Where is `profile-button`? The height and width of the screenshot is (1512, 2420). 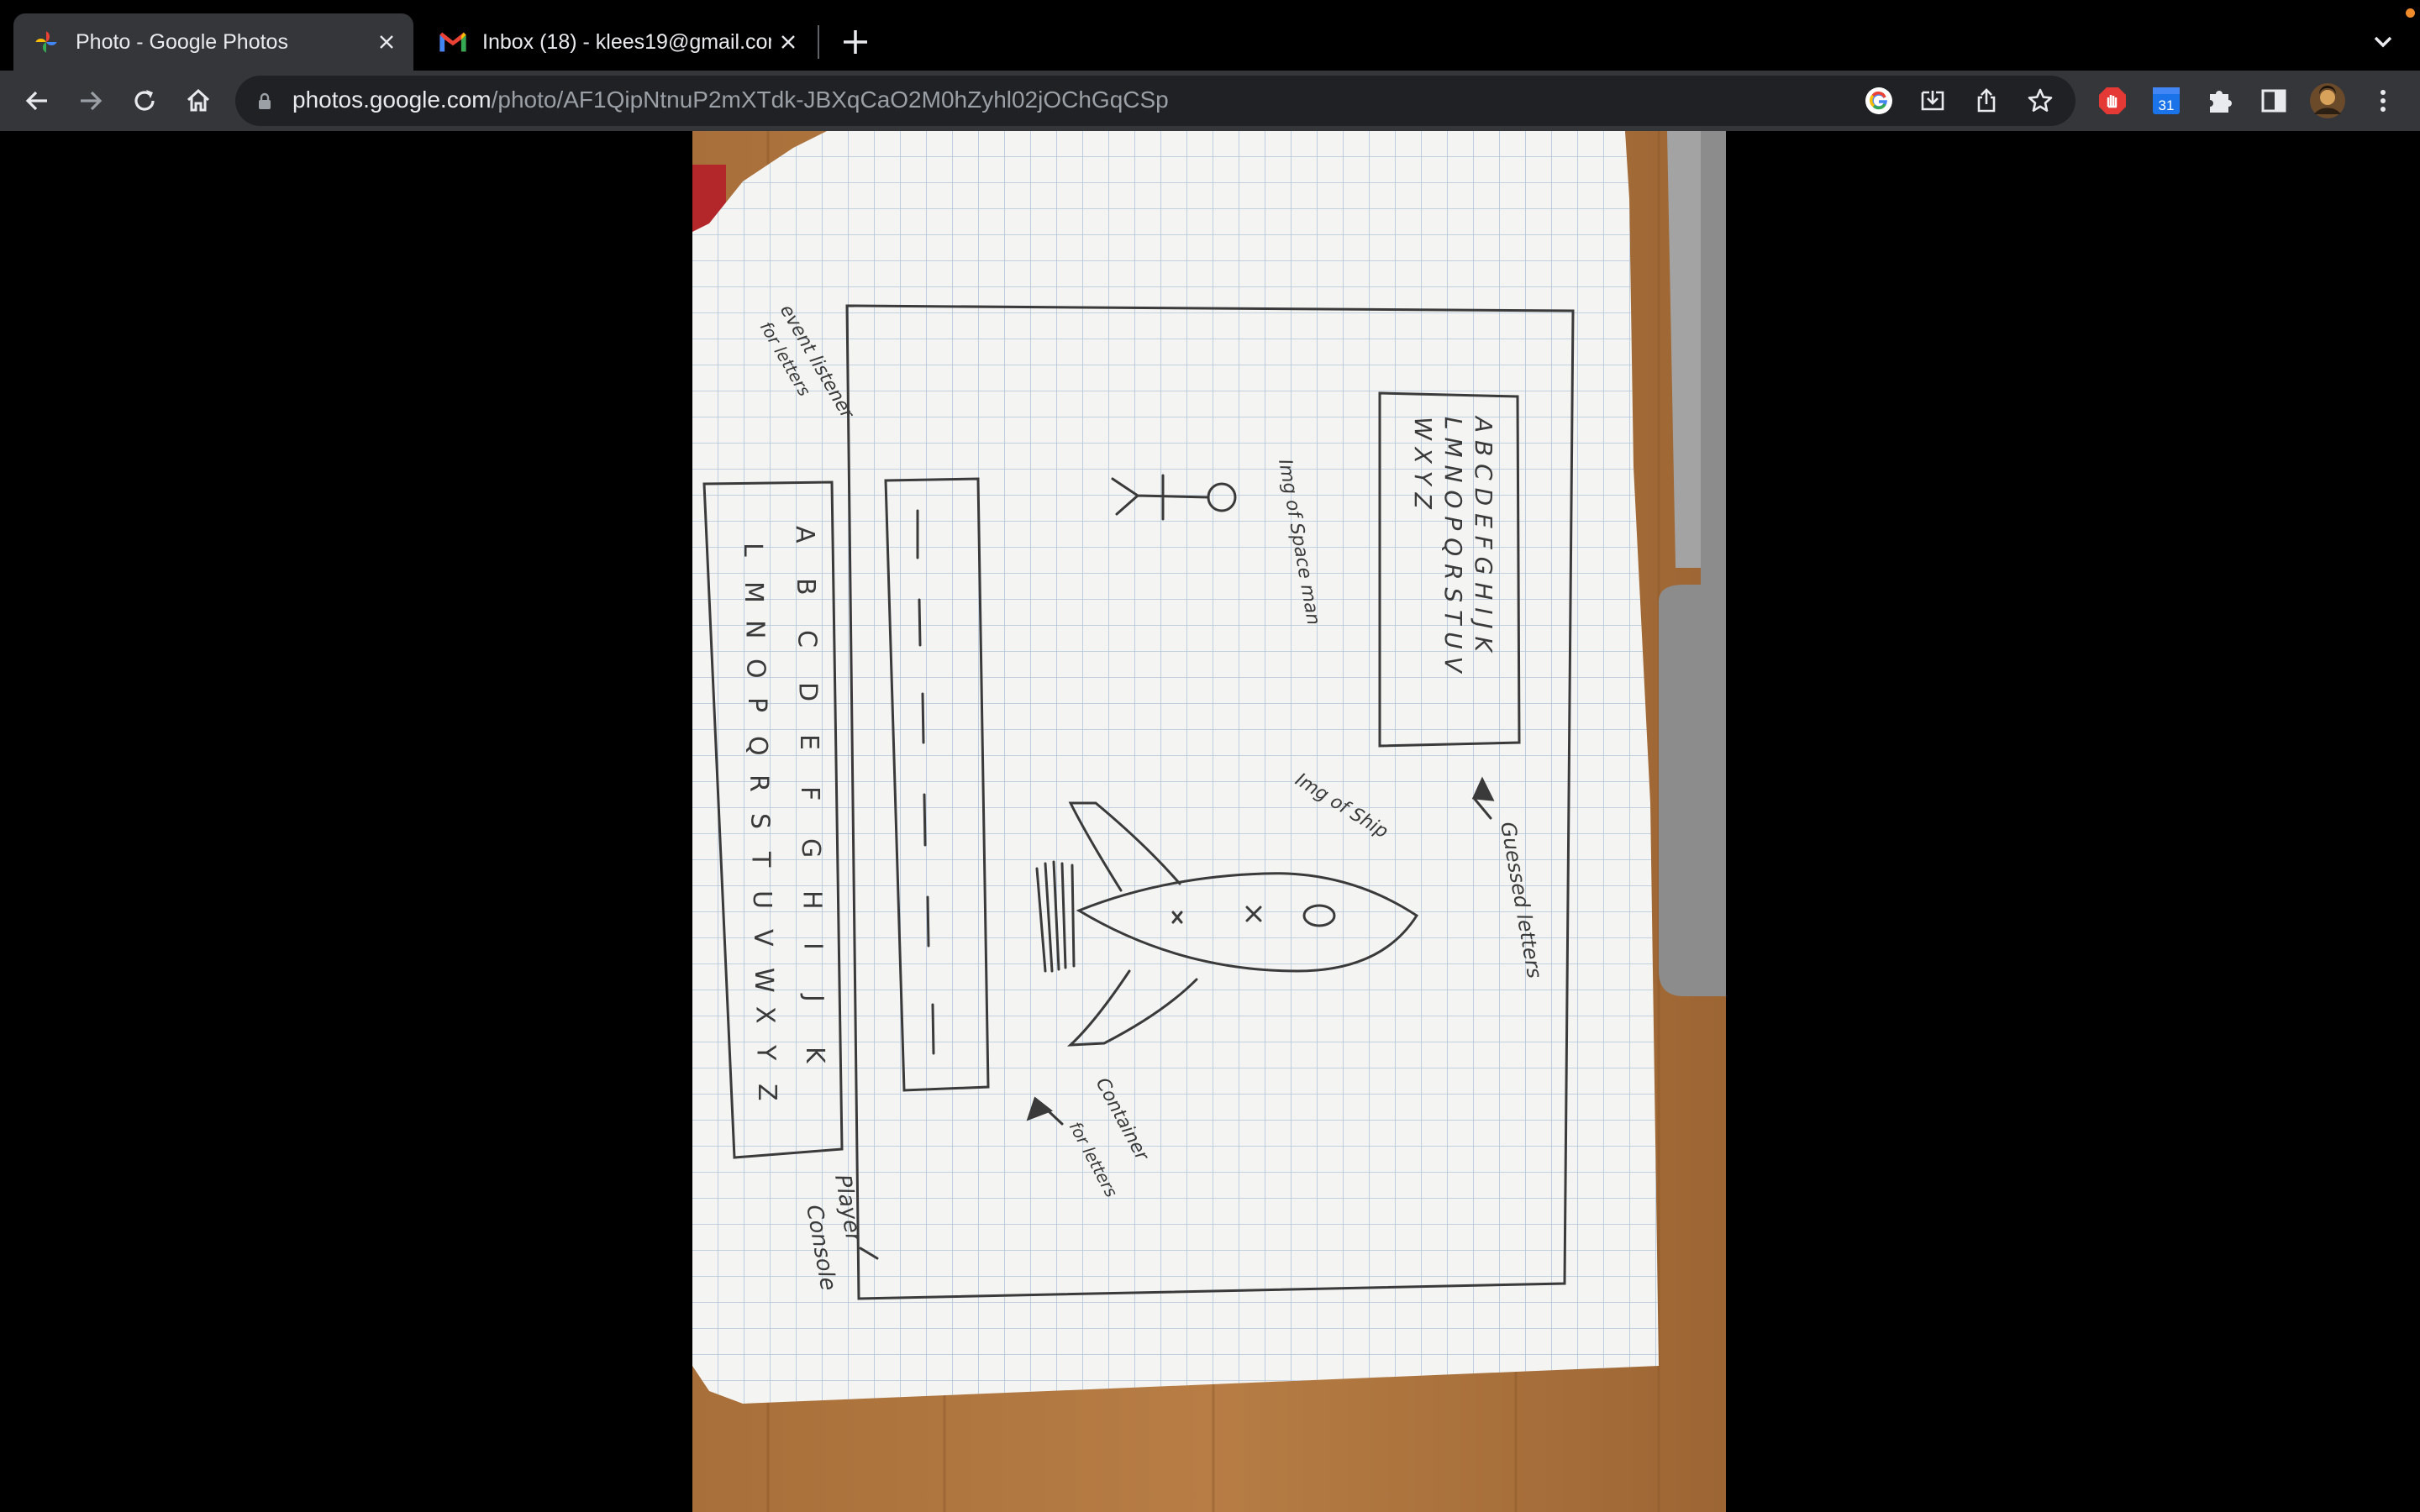
profile-button is located at coordinates (2328, 101).